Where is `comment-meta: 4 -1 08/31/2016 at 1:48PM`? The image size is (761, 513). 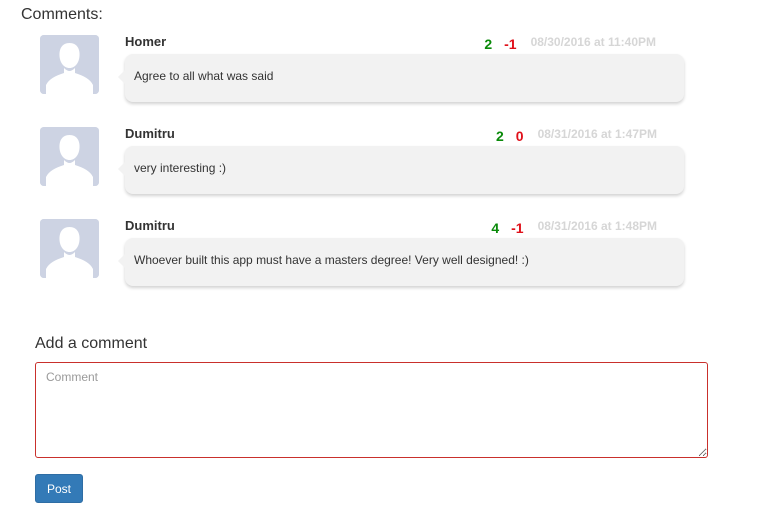 comment-meta: 4 -1 08/31/2016 at 1:48PM is located at coordinates (574, 227).